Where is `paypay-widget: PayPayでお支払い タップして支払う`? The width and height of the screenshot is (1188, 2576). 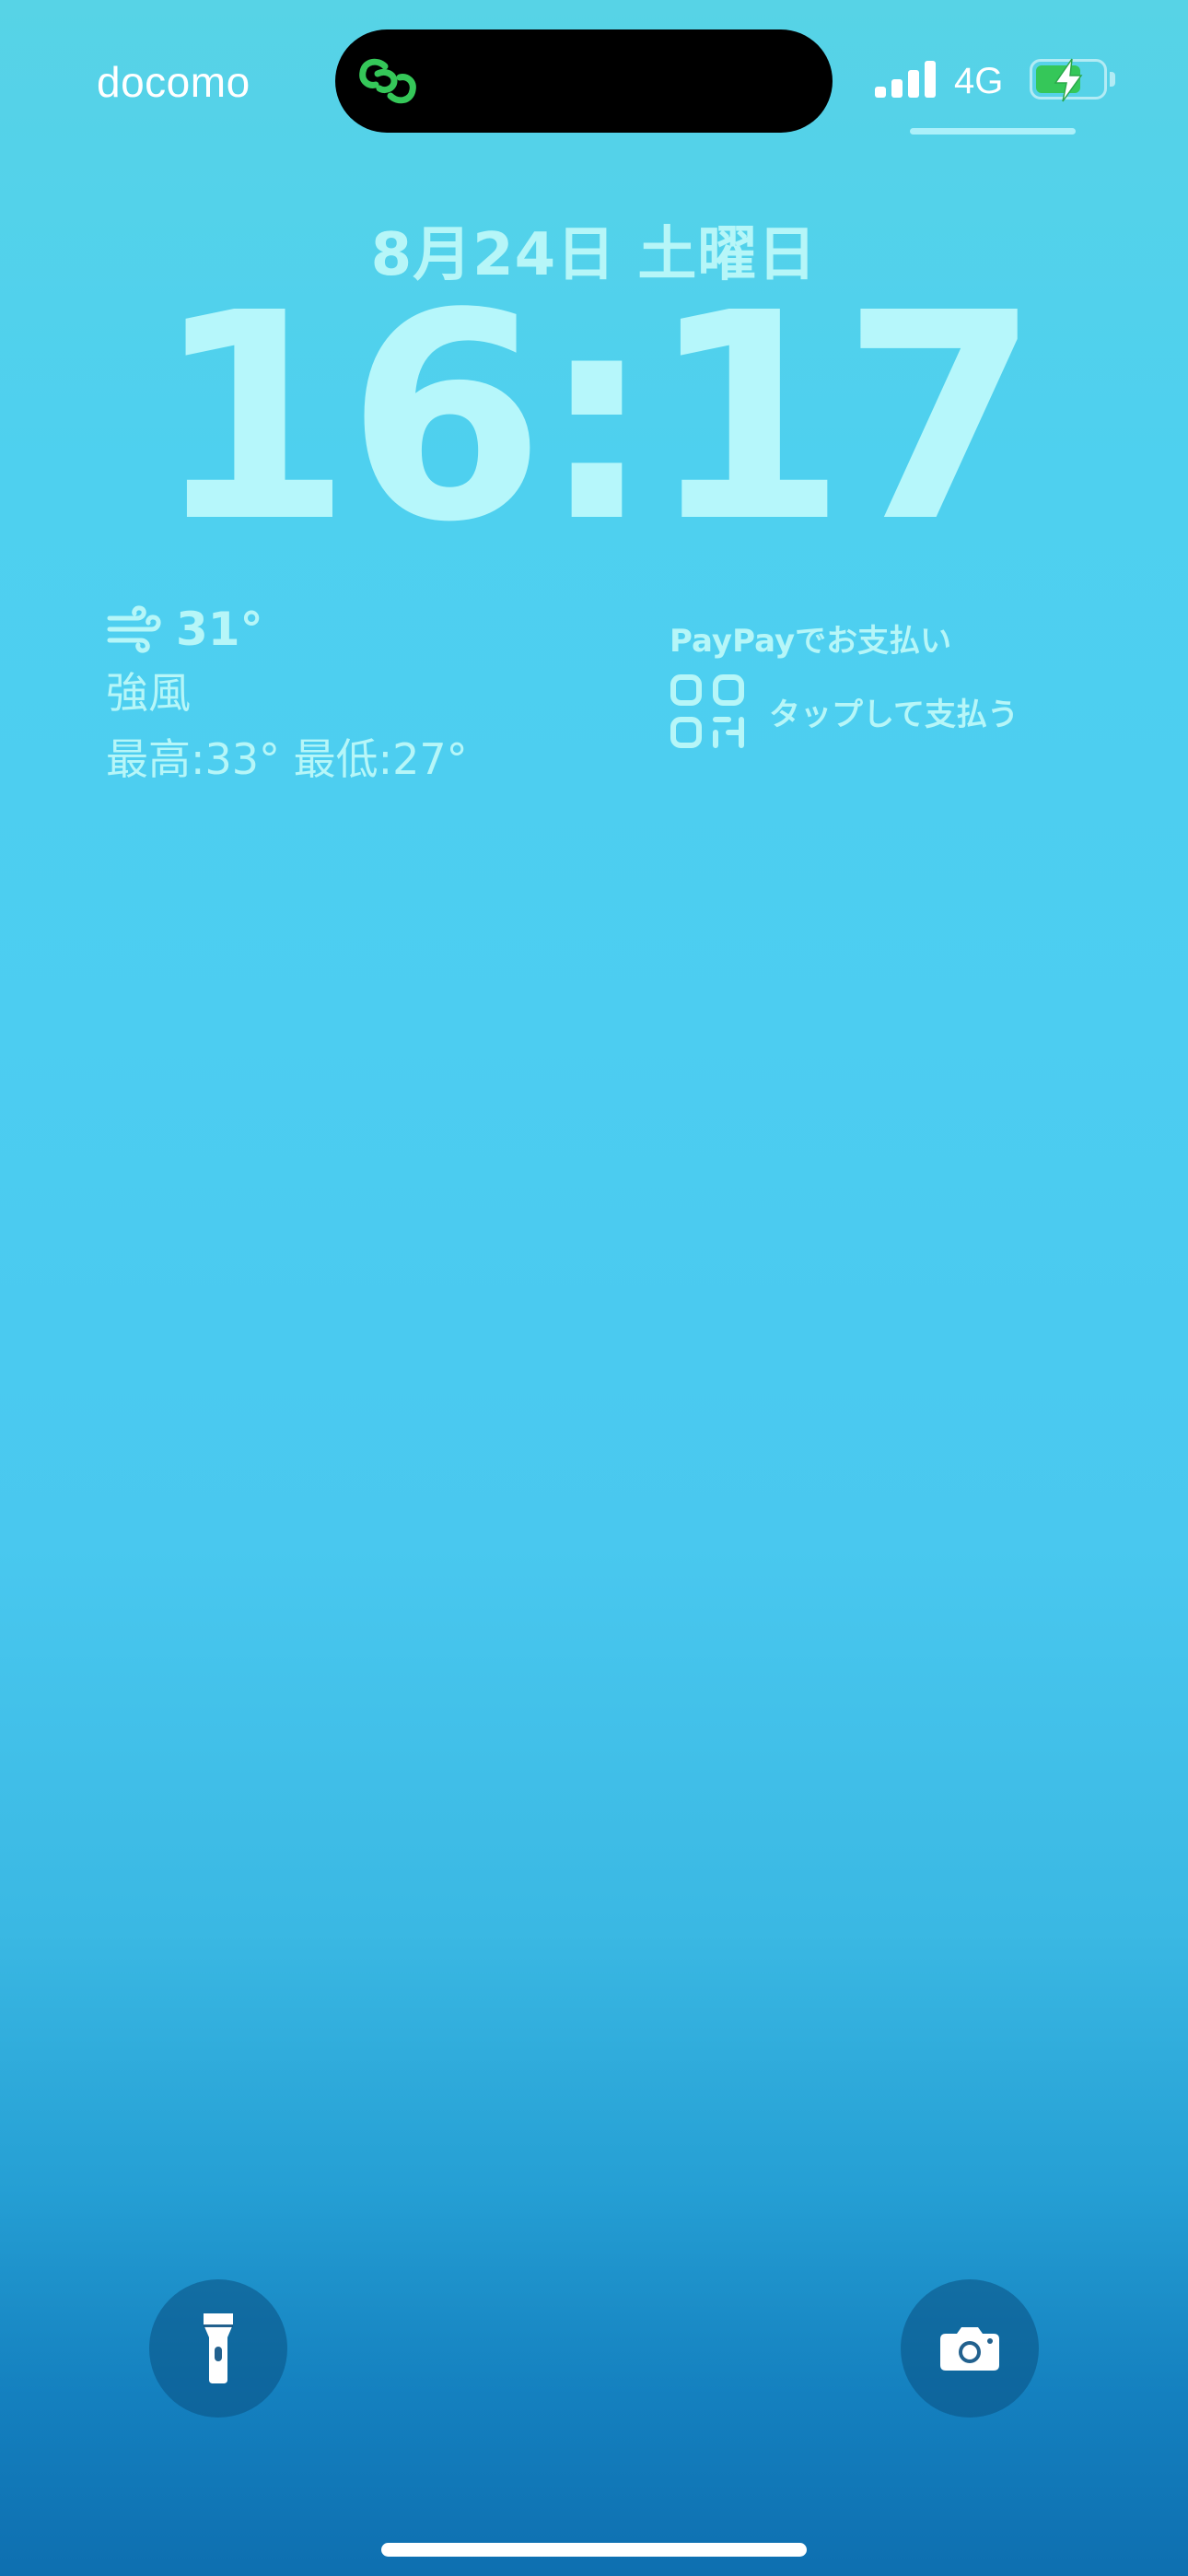
paypay-widget: PayPayでお支払い タップして支払う is located at coordinates (881, 682).